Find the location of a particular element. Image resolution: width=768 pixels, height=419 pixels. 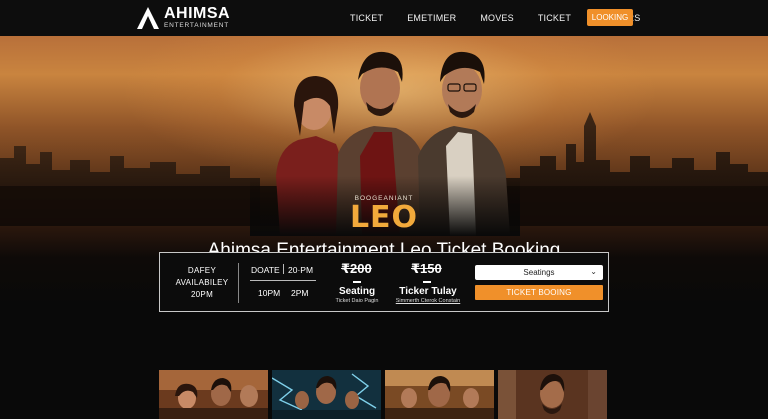

seating-select: Seatings ⌄ is located at coordinates (539, 272).